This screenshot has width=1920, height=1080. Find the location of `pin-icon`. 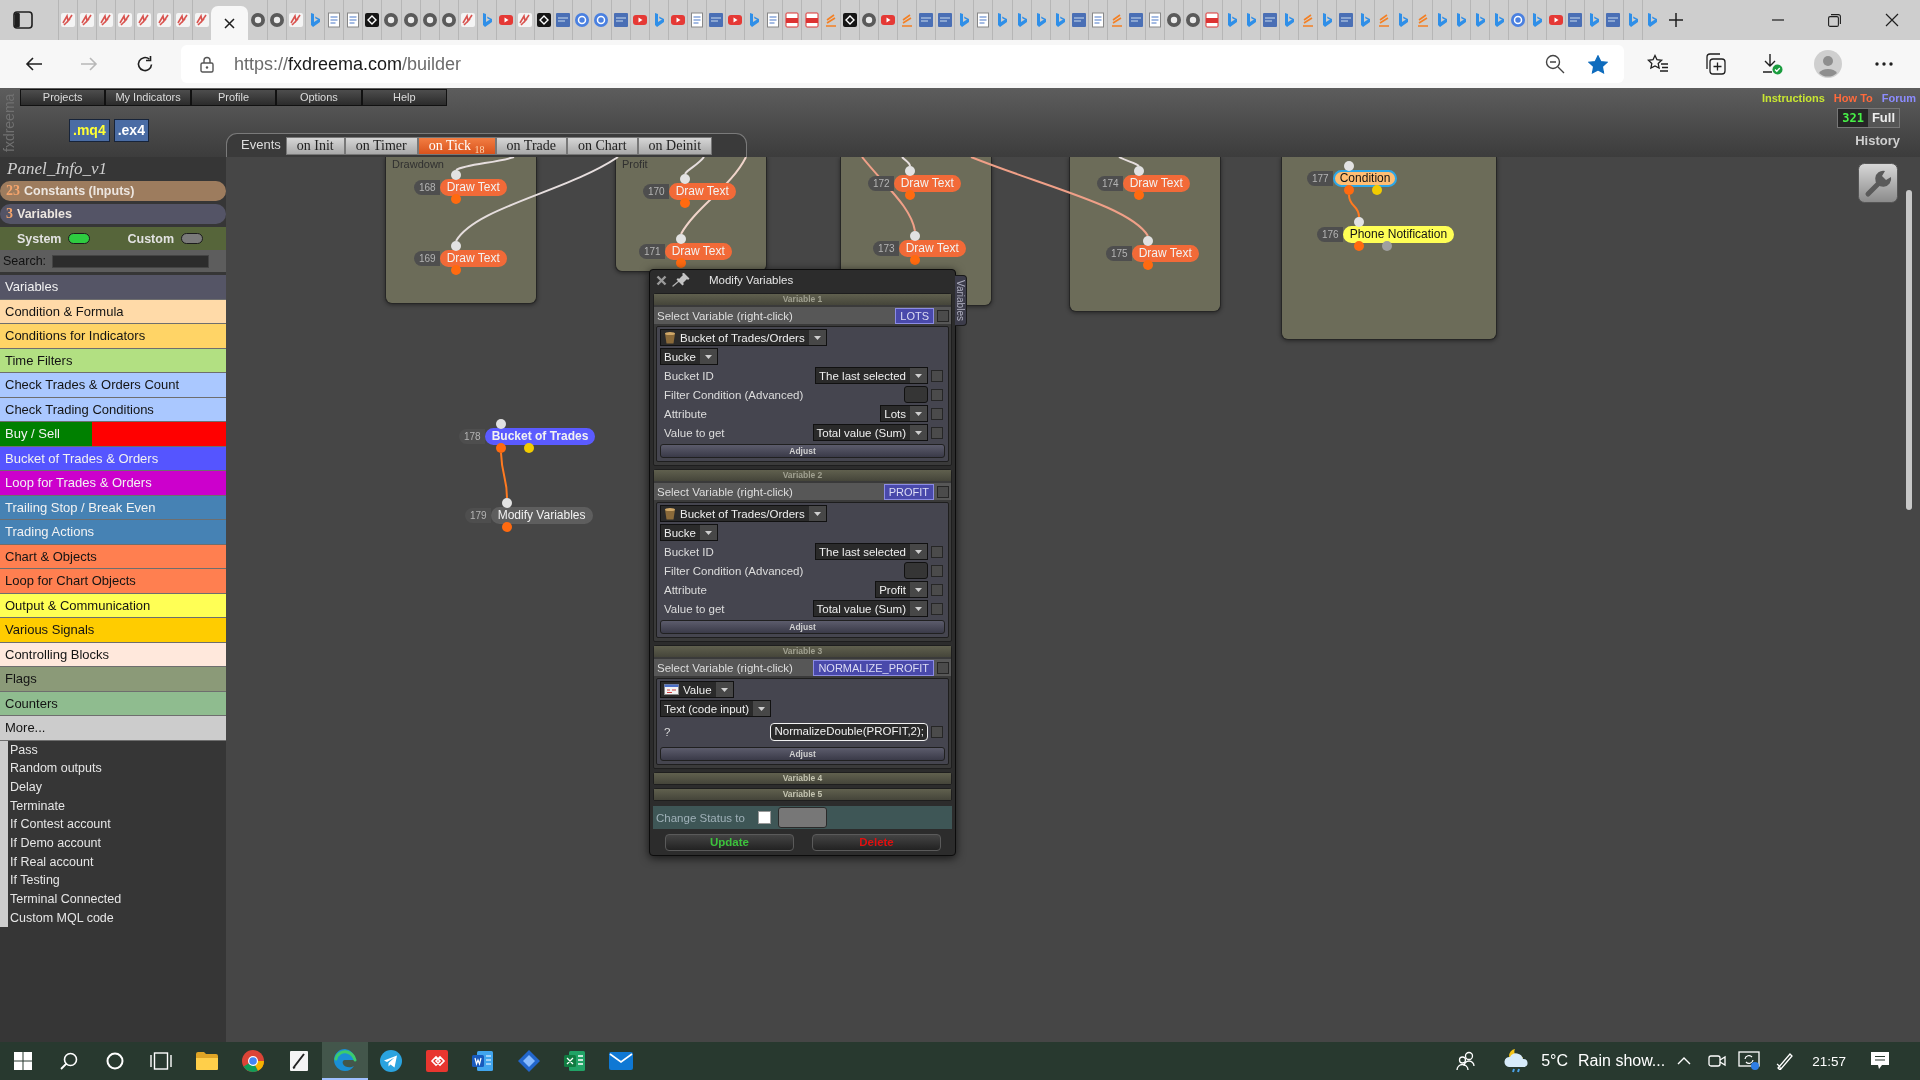

pin-icon is located at coordinates (681, 280).